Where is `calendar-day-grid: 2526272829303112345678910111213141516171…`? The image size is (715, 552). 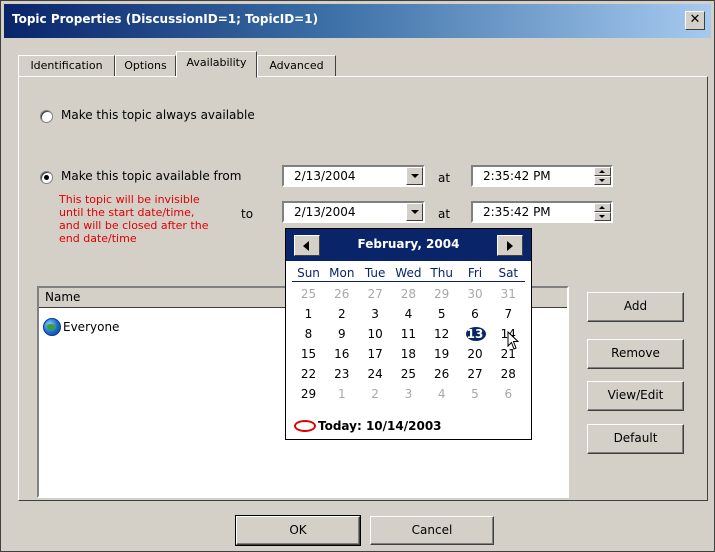 calendar-day-grid: 2526272829303112345678910111213141516171… is located at coordinates (408, 348).